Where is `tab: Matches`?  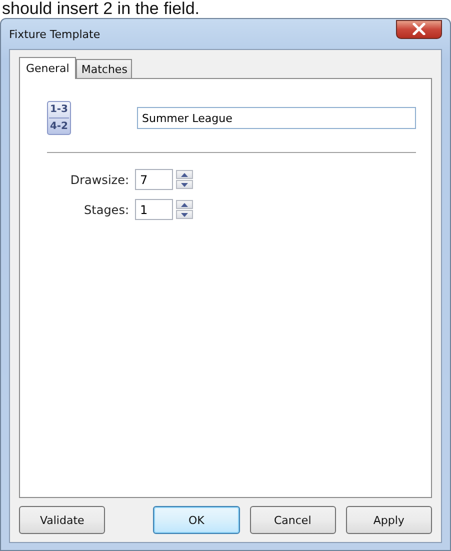 tab: Matches is located at coordinates (104, 68).